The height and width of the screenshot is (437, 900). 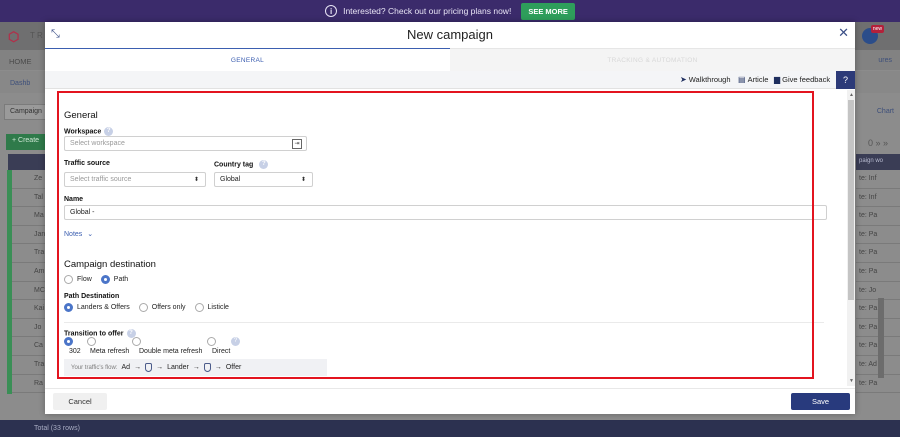 What do you see at coordinates (20, 83) in the screenshot?
I see `tab-dashboard: Dashb` at bounding box center [20, 83].